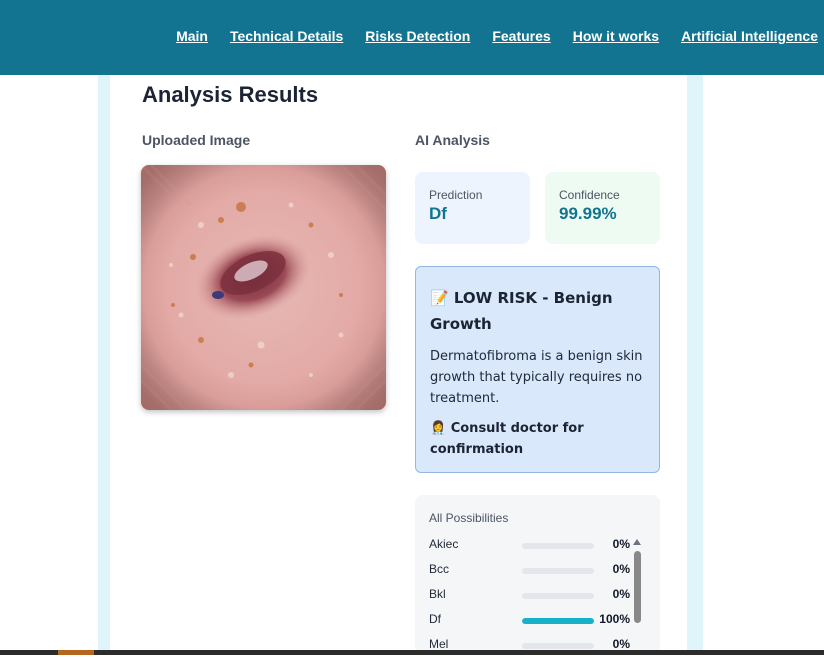  I want to click on nav-link-main: Main, so click(192, 36).